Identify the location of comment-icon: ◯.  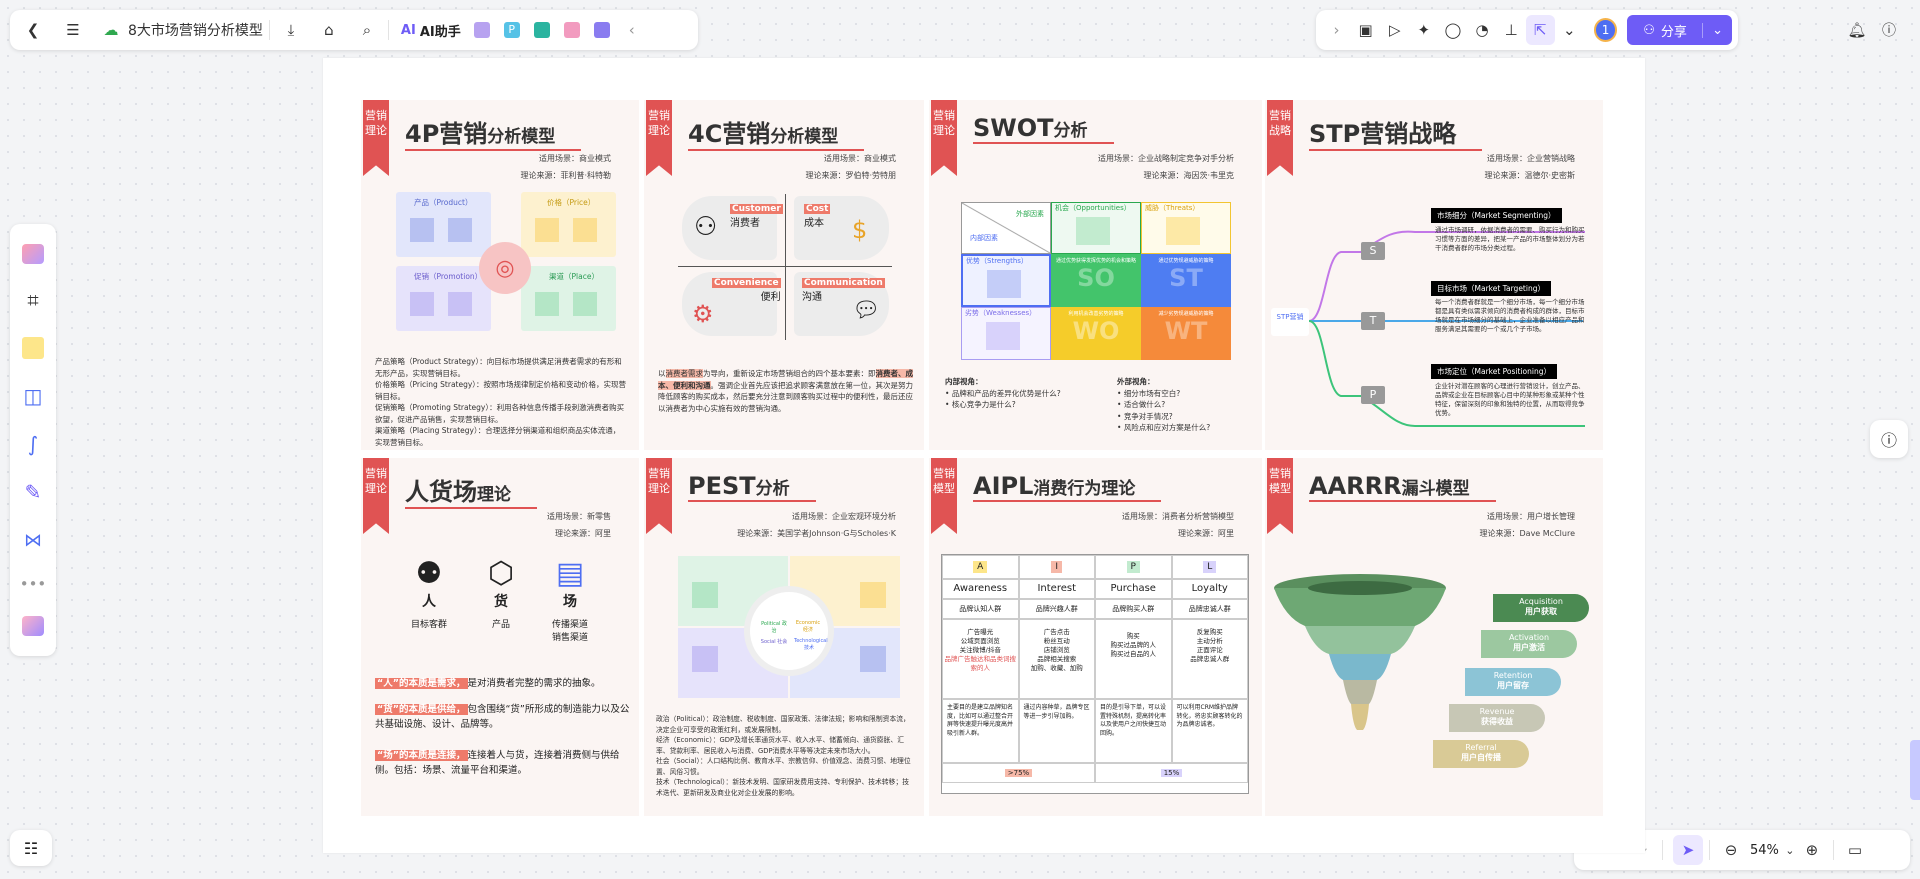
(1452, 30).